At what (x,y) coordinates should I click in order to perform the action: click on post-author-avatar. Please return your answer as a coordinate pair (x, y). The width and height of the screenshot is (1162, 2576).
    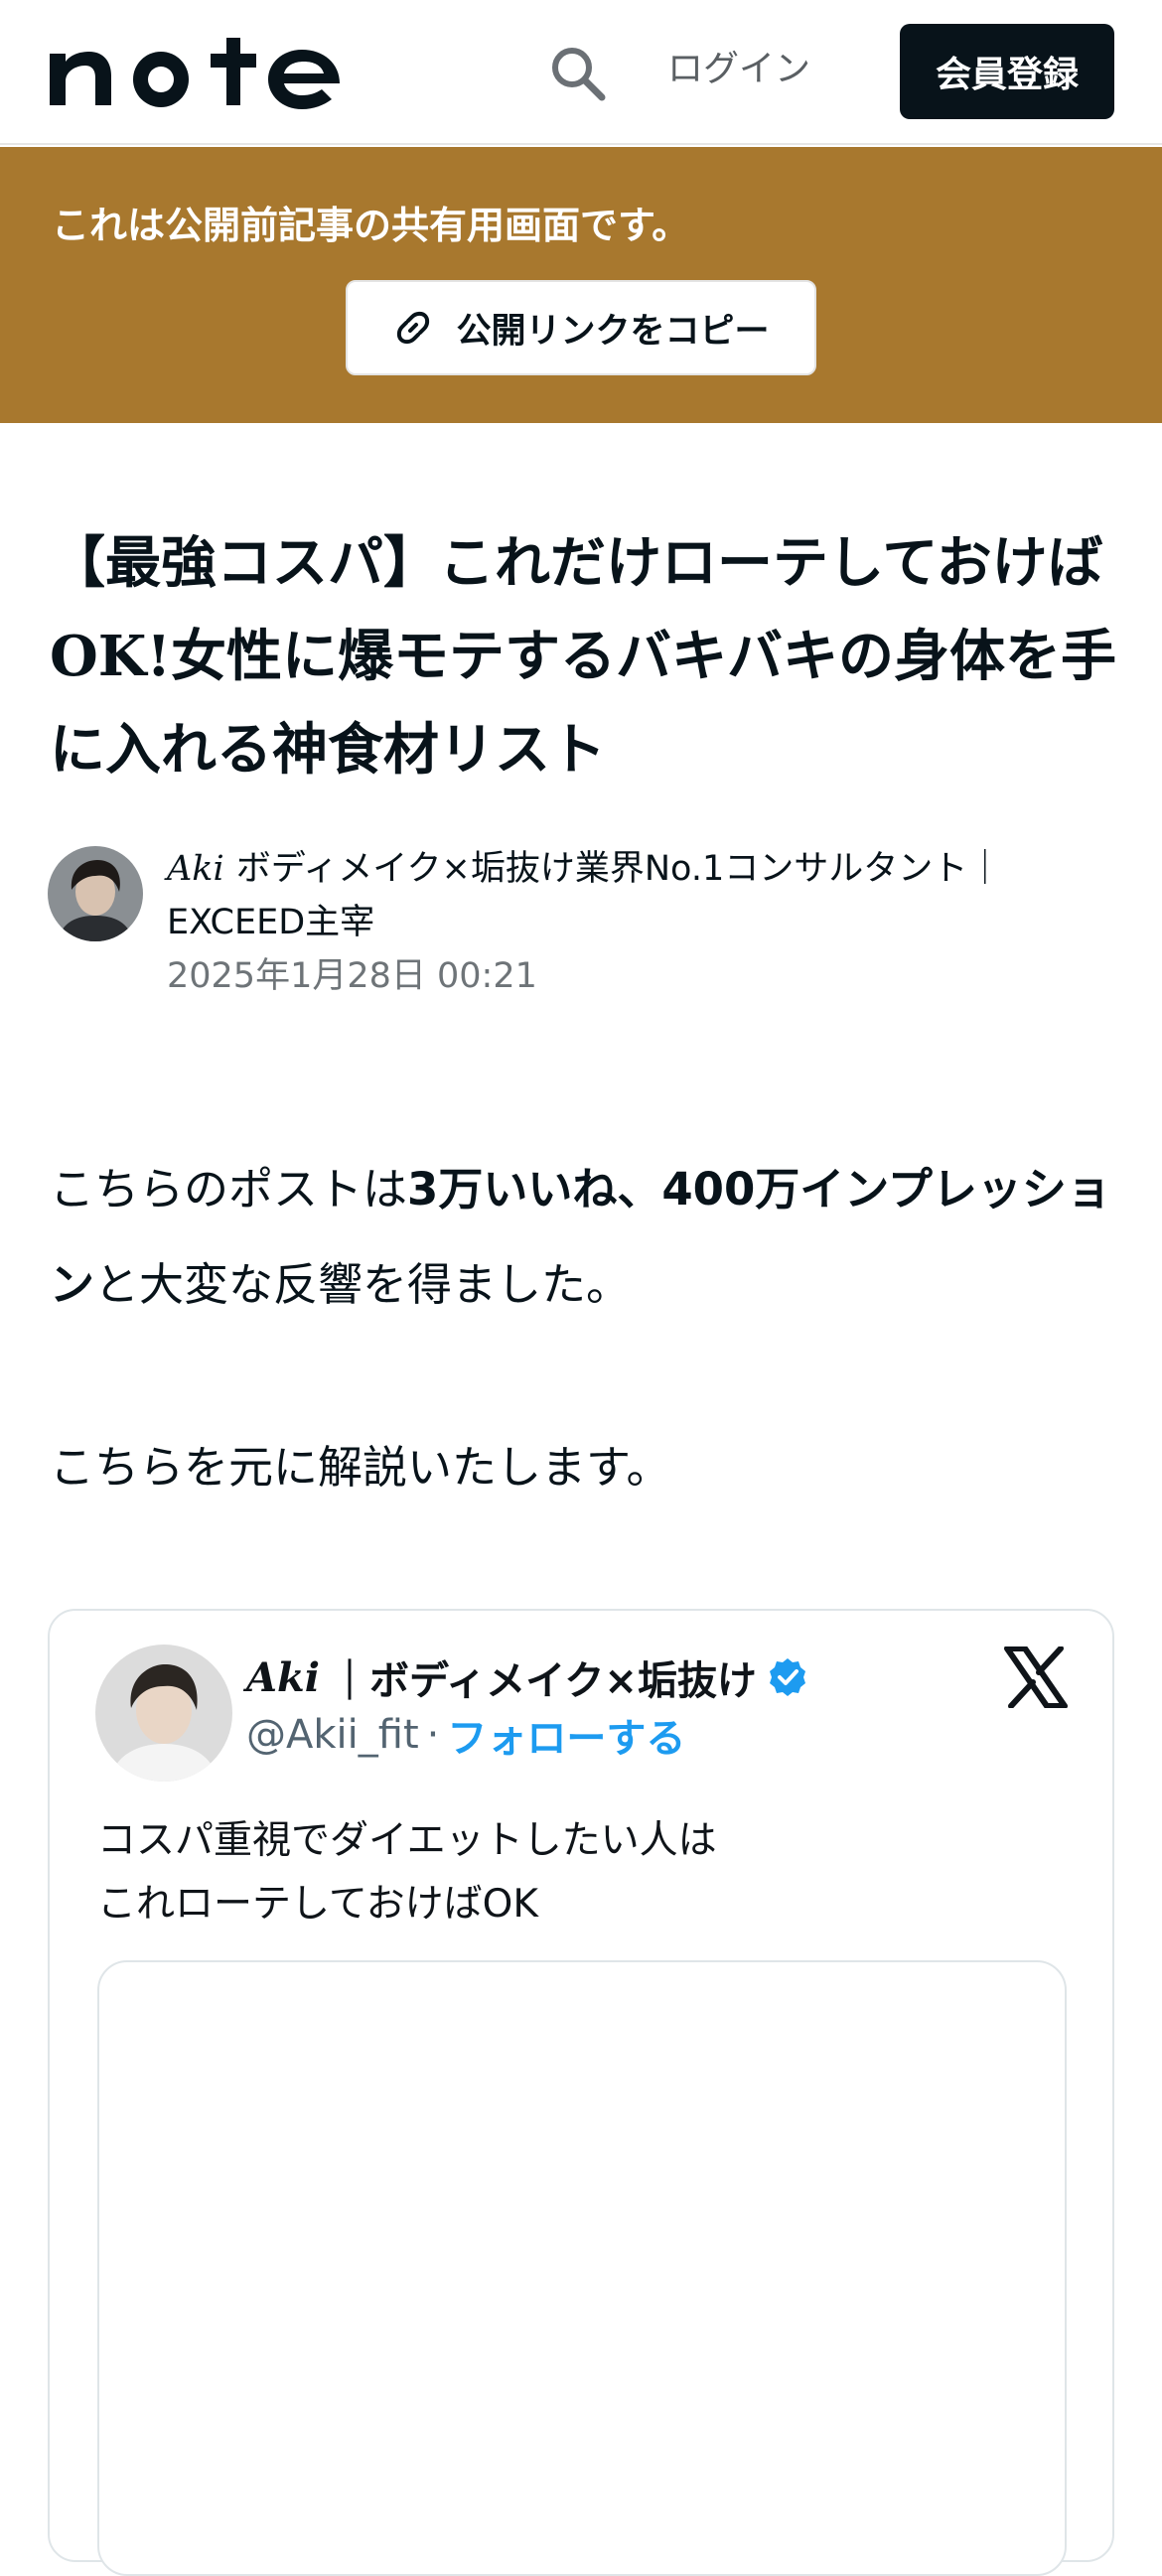
    Looking at the image, I should click on (163, 1713).